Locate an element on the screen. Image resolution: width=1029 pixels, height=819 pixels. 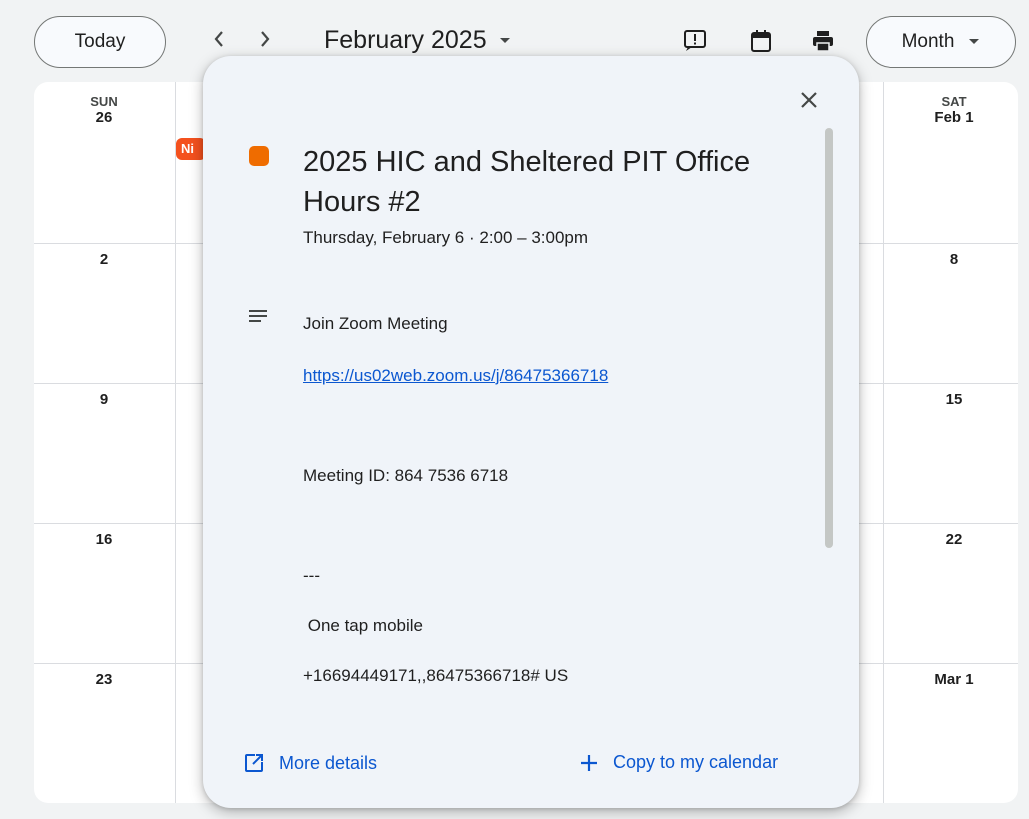
day-of-week-label: SAT is located at coordinates (954, 101).